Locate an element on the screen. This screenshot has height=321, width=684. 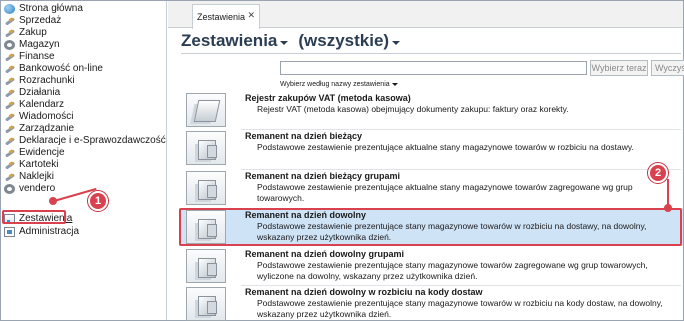
sidebar-item-label: Ewidencje is located at coordinates (42, 152).